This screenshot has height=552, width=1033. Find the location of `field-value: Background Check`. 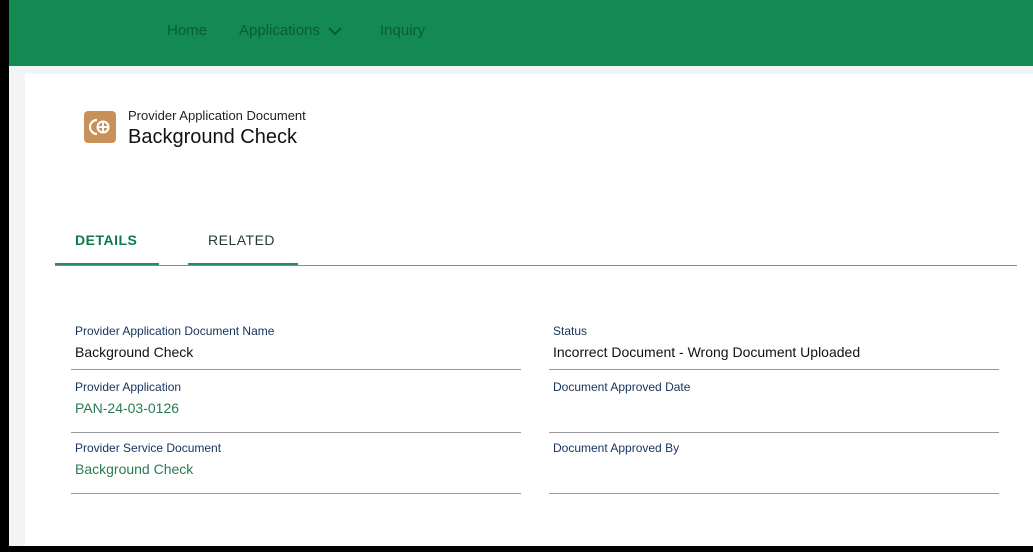

field-value: Background Check is located at coordinates (134, 352).